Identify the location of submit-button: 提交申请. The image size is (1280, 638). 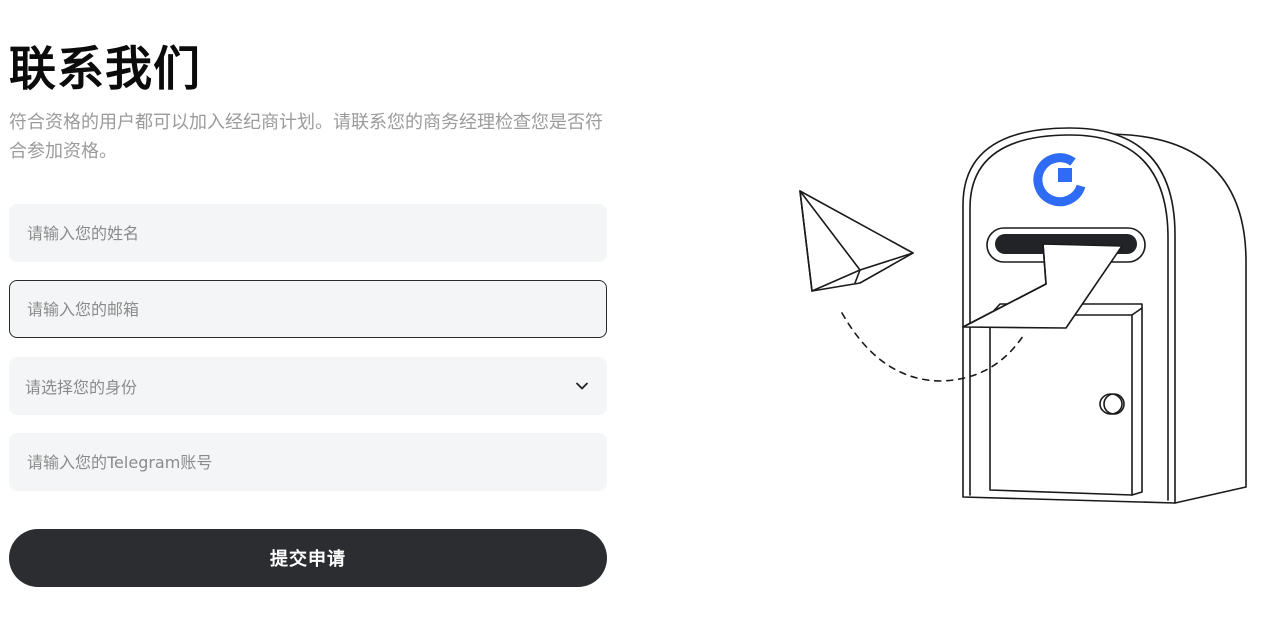
(308, 558).